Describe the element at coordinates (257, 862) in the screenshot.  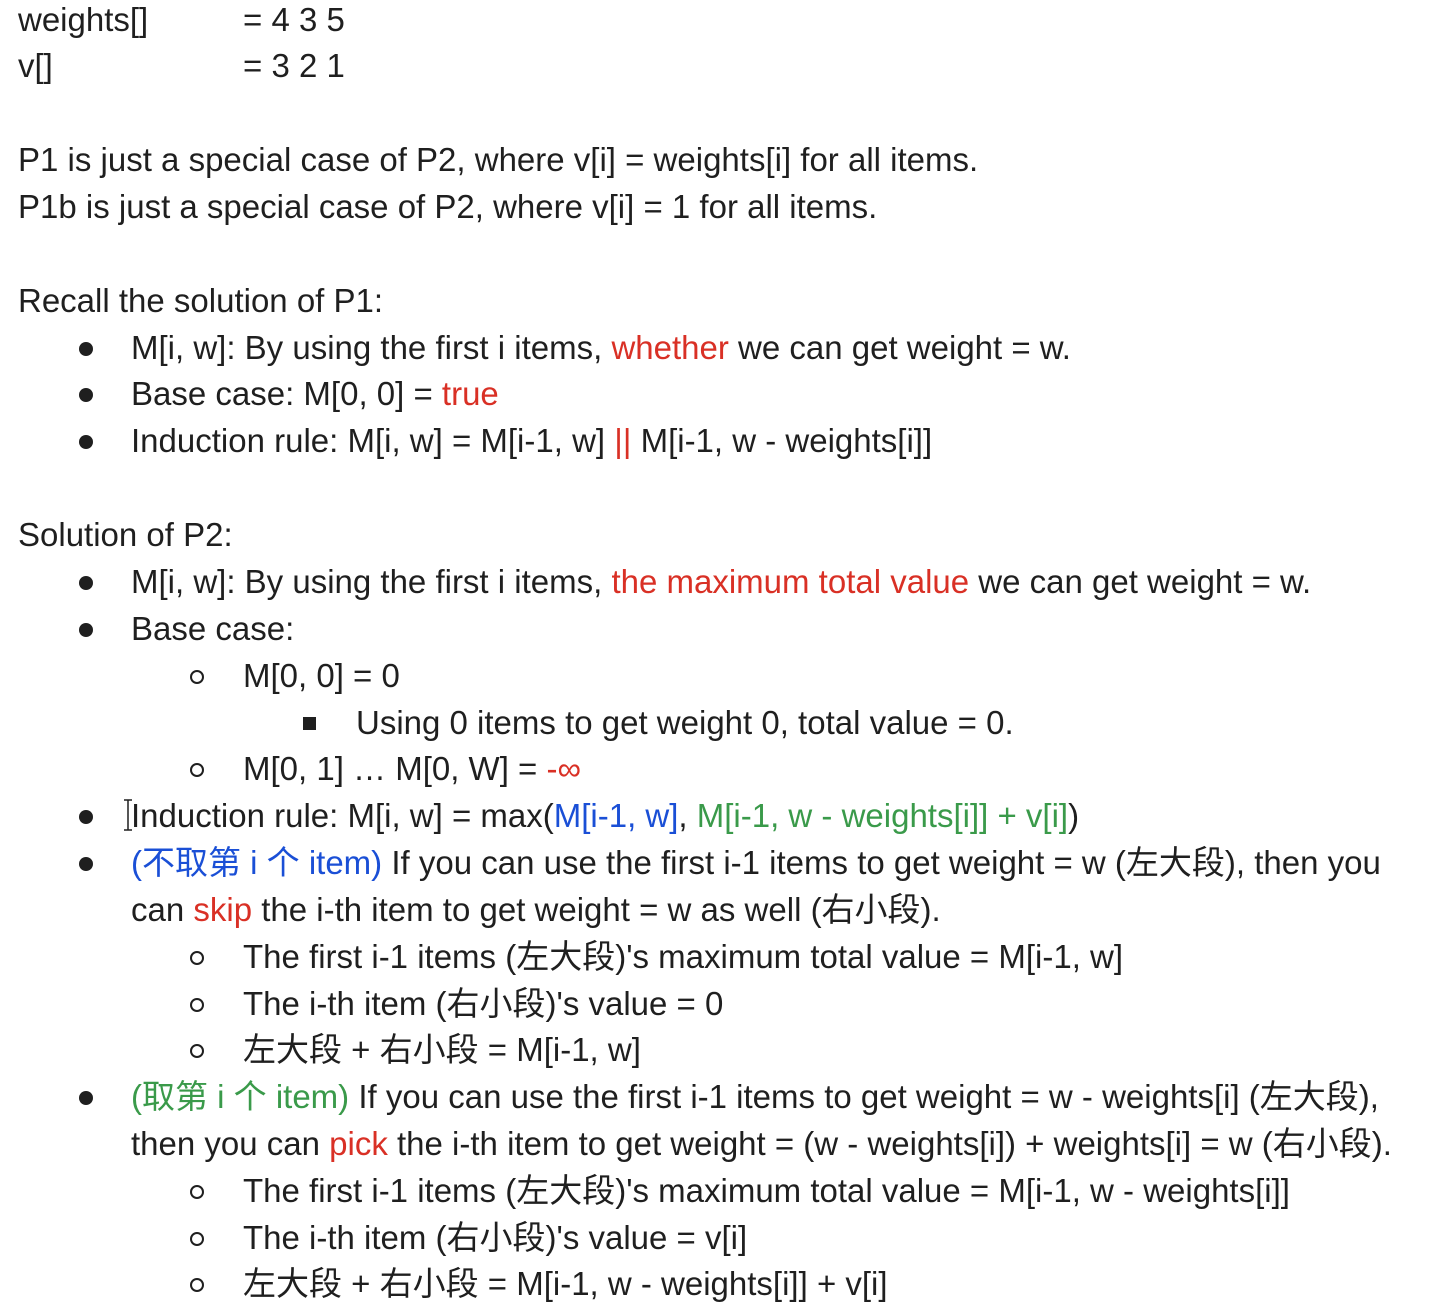
I see `skip-tag: (不取第 i 个 item)` at that location.